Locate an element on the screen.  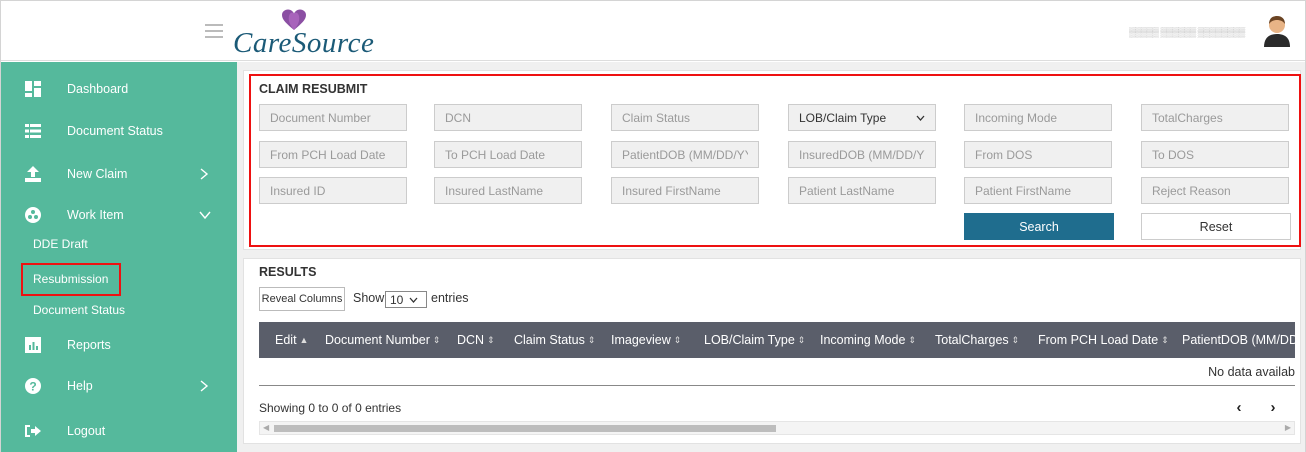
column-header-claim-status: Claim Status ⇕ is located at coordinates (554, 340).